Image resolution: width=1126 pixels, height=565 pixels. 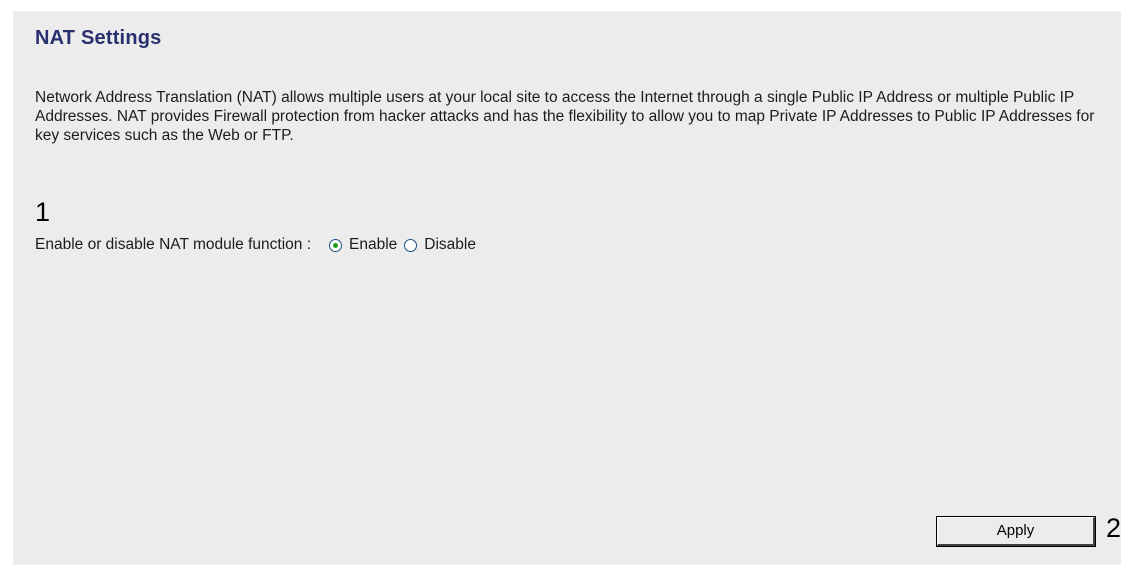 I want to click on callout-number-1: 1, so click(x=43, y=212).